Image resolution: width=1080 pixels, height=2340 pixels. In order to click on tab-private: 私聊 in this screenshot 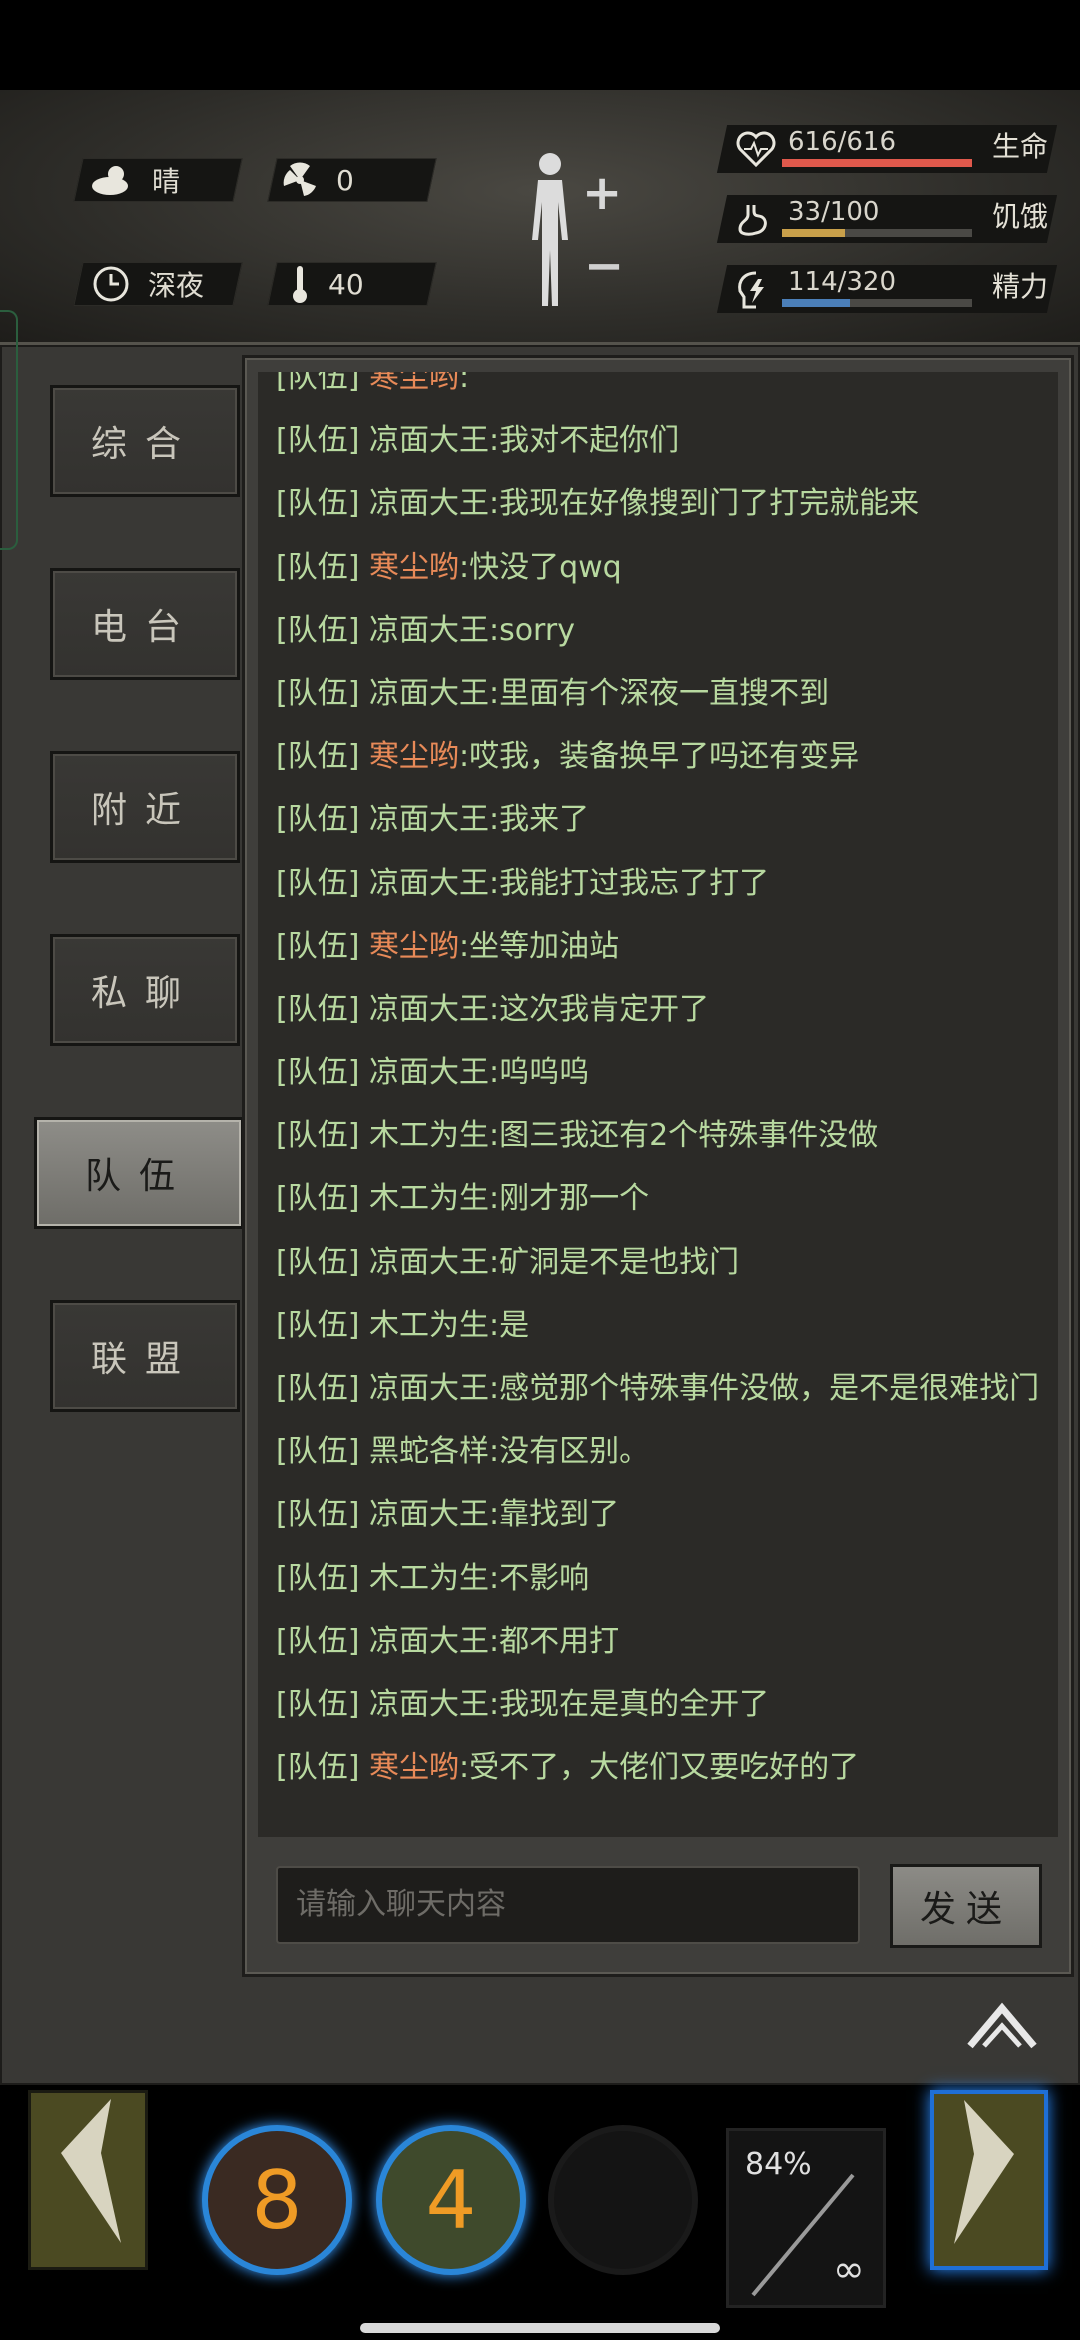, I will do `click(145, 990)`.